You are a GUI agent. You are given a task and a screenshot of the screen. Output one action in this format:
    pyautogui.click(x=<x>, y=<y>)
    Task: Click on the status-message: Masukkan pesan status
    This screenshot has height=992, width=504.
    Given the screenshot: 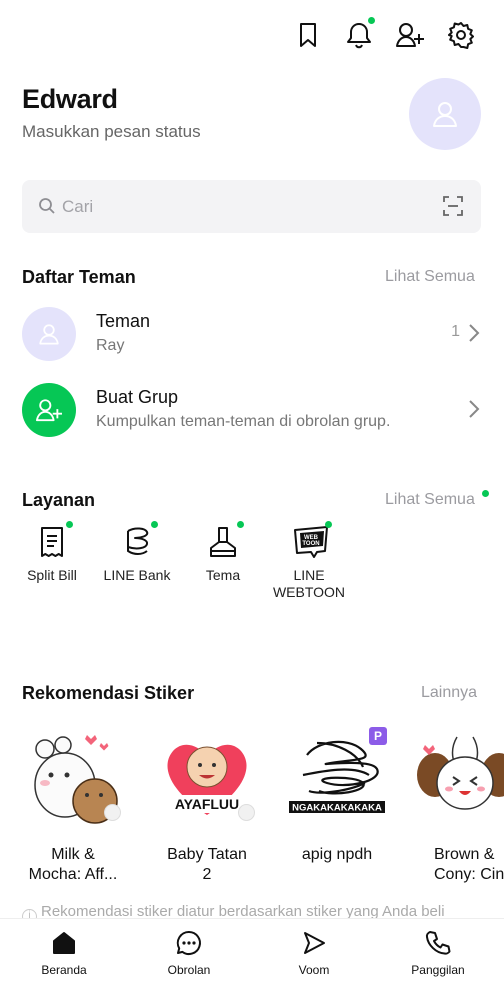 What is the action you would take?
    pyautogui.click(x=111, y=132)
    